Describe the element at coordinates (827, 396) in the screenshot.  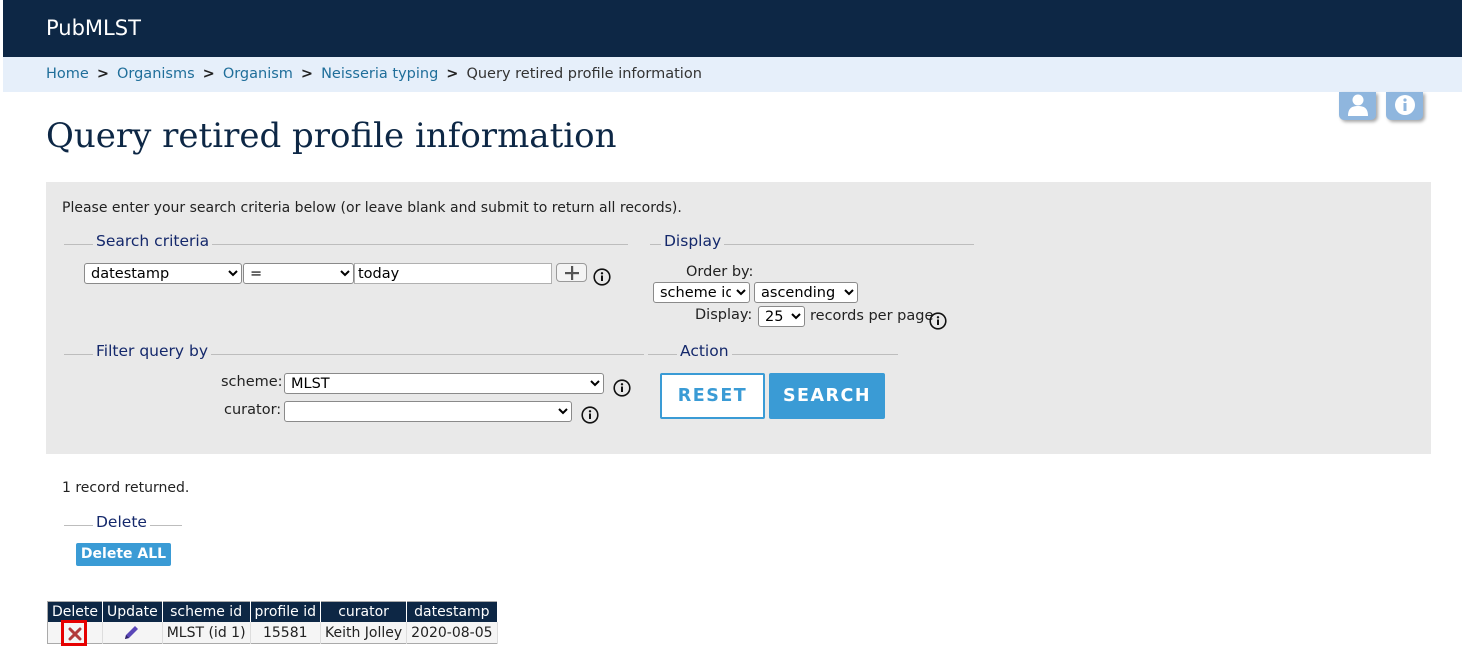
I see `search-button: SEARCH` at that location.